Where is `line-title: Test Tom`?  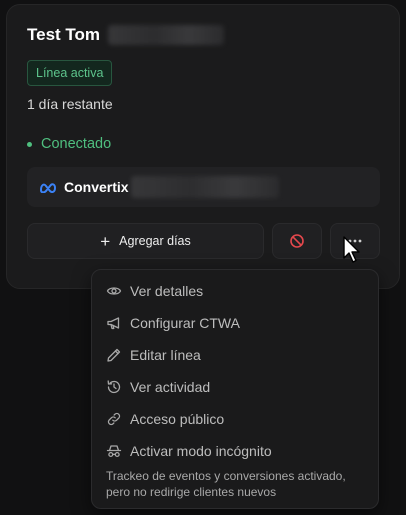
line-title: Test Tom is located at coordinates (64, 34).